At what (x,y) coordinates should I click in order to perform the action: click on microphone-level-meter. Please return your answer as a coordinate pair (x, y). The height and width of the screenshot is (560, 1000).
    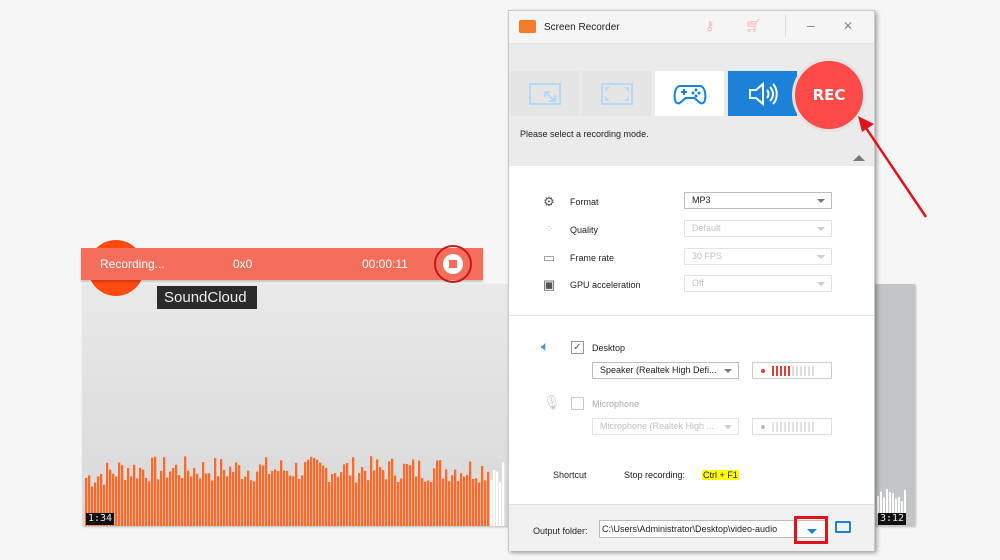
    Looking at the image, I should click on (792, 426).